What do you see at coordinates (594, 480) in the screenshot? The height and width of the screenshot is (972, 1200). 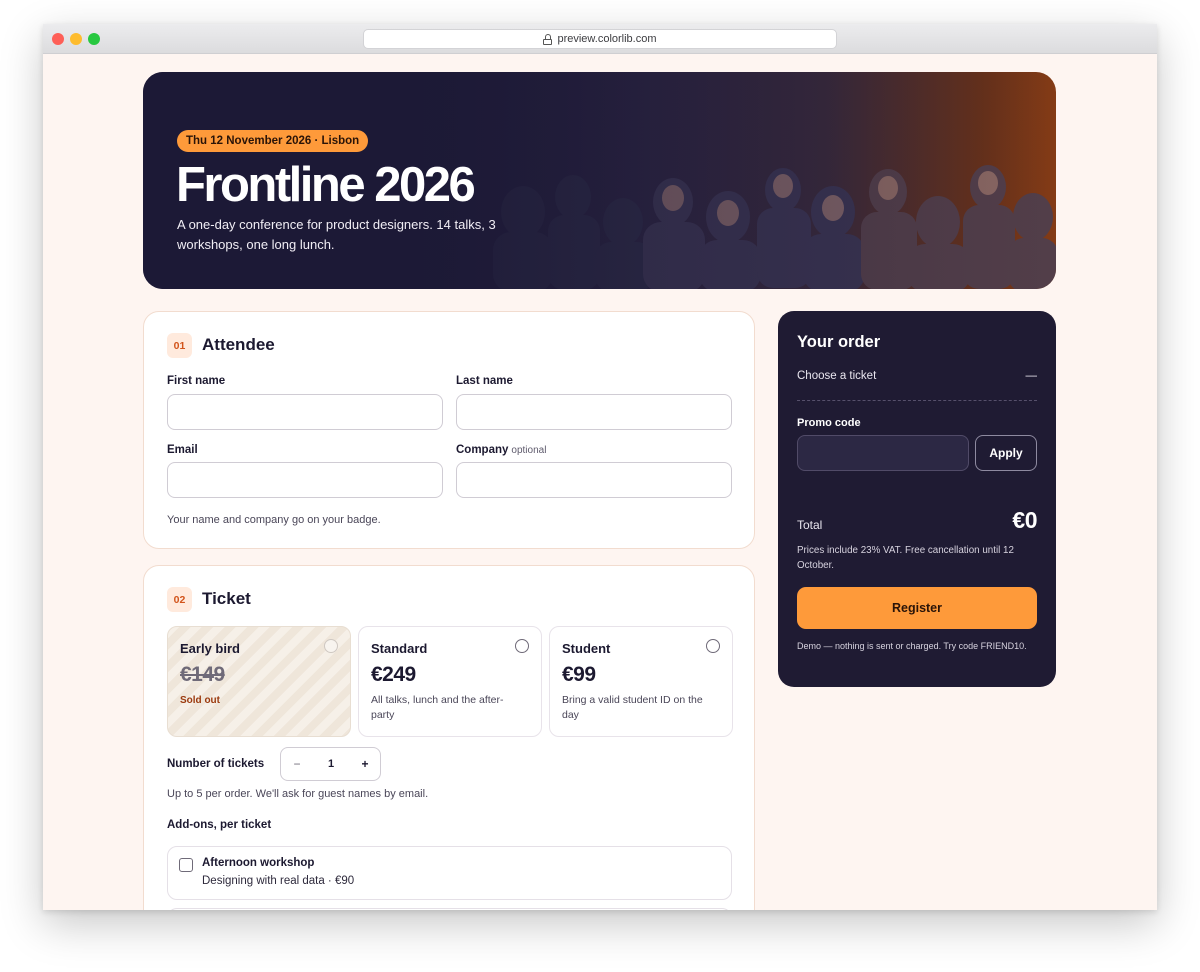 I see `company-input` at bounding box center [594, 480].